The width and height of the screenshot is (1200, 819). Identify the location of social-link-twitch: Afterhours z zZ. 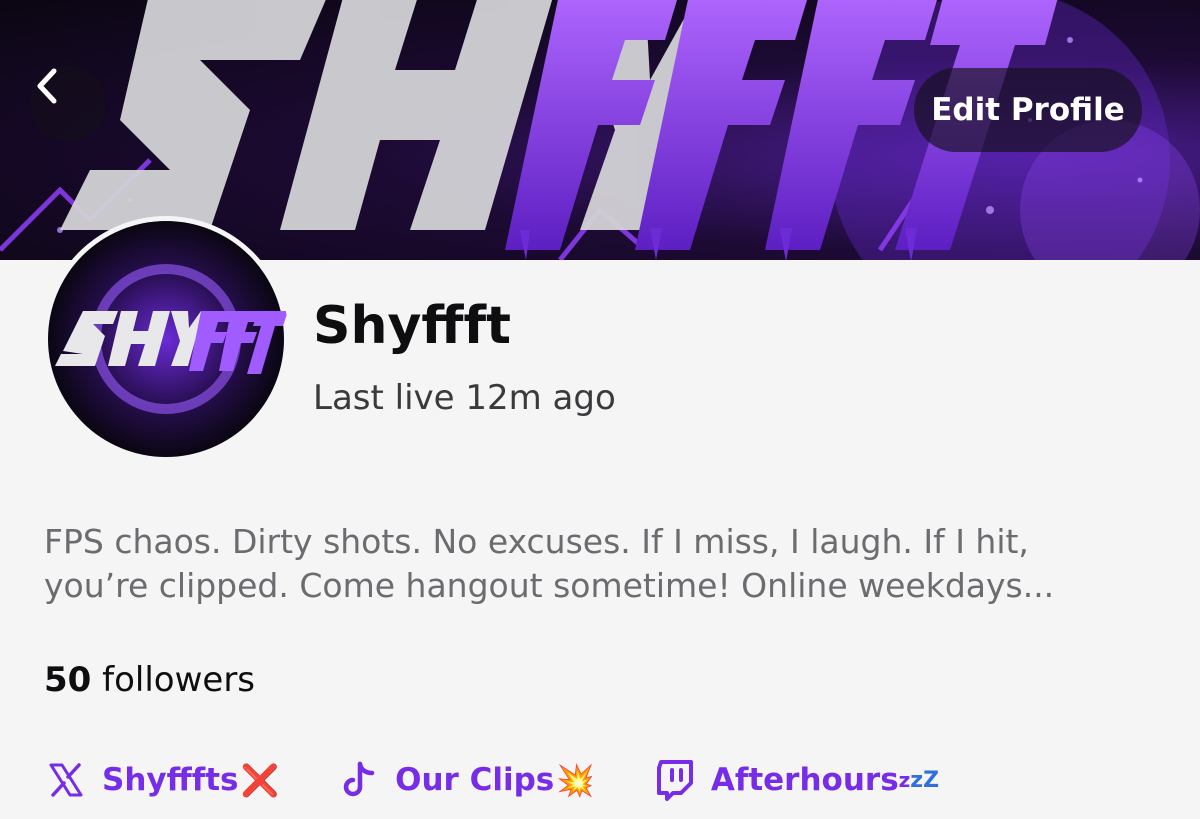
(796, 780).